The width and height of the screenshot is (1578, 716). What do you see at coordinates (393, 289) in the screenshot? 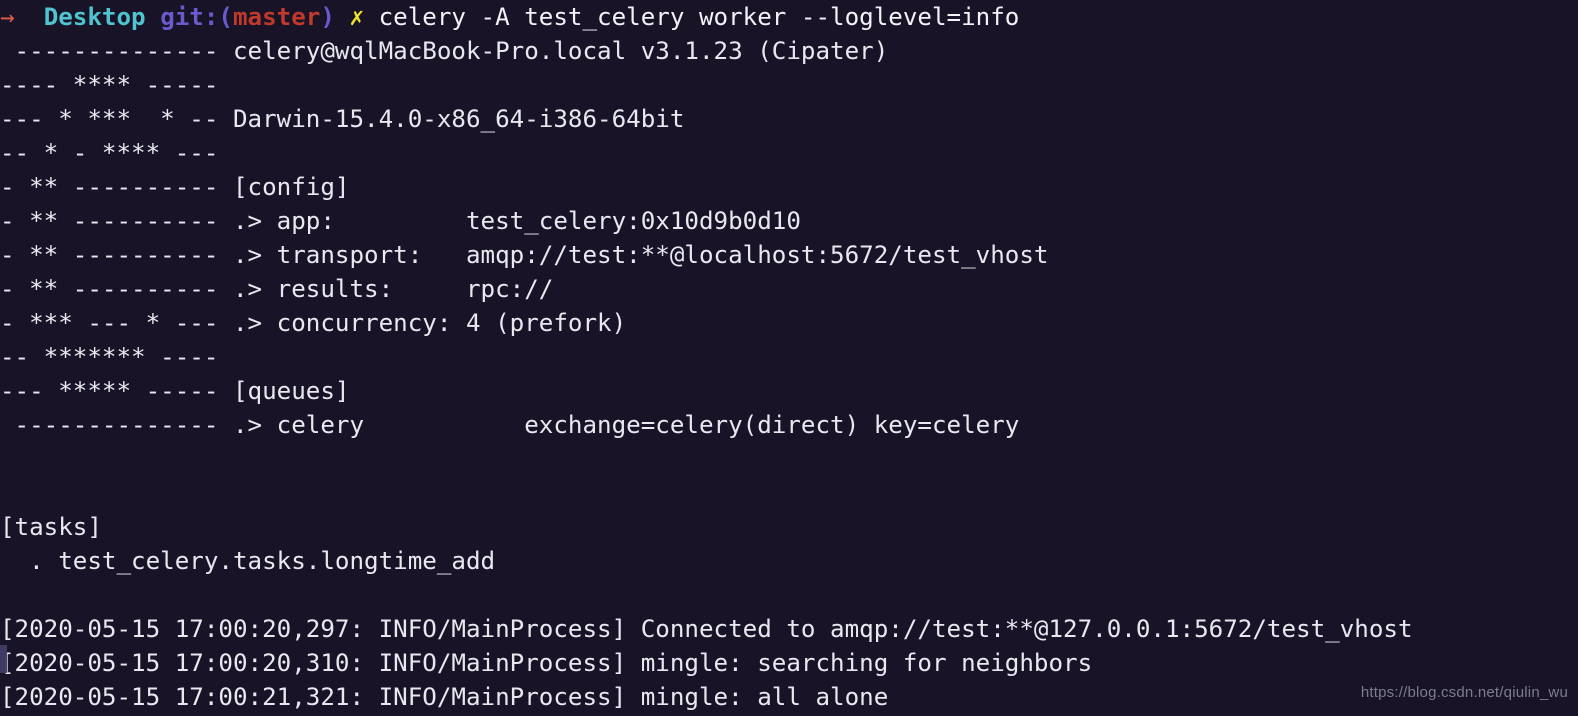
I see `banner-text-7: .> results: rpc://` at bounding box center [393, 289].